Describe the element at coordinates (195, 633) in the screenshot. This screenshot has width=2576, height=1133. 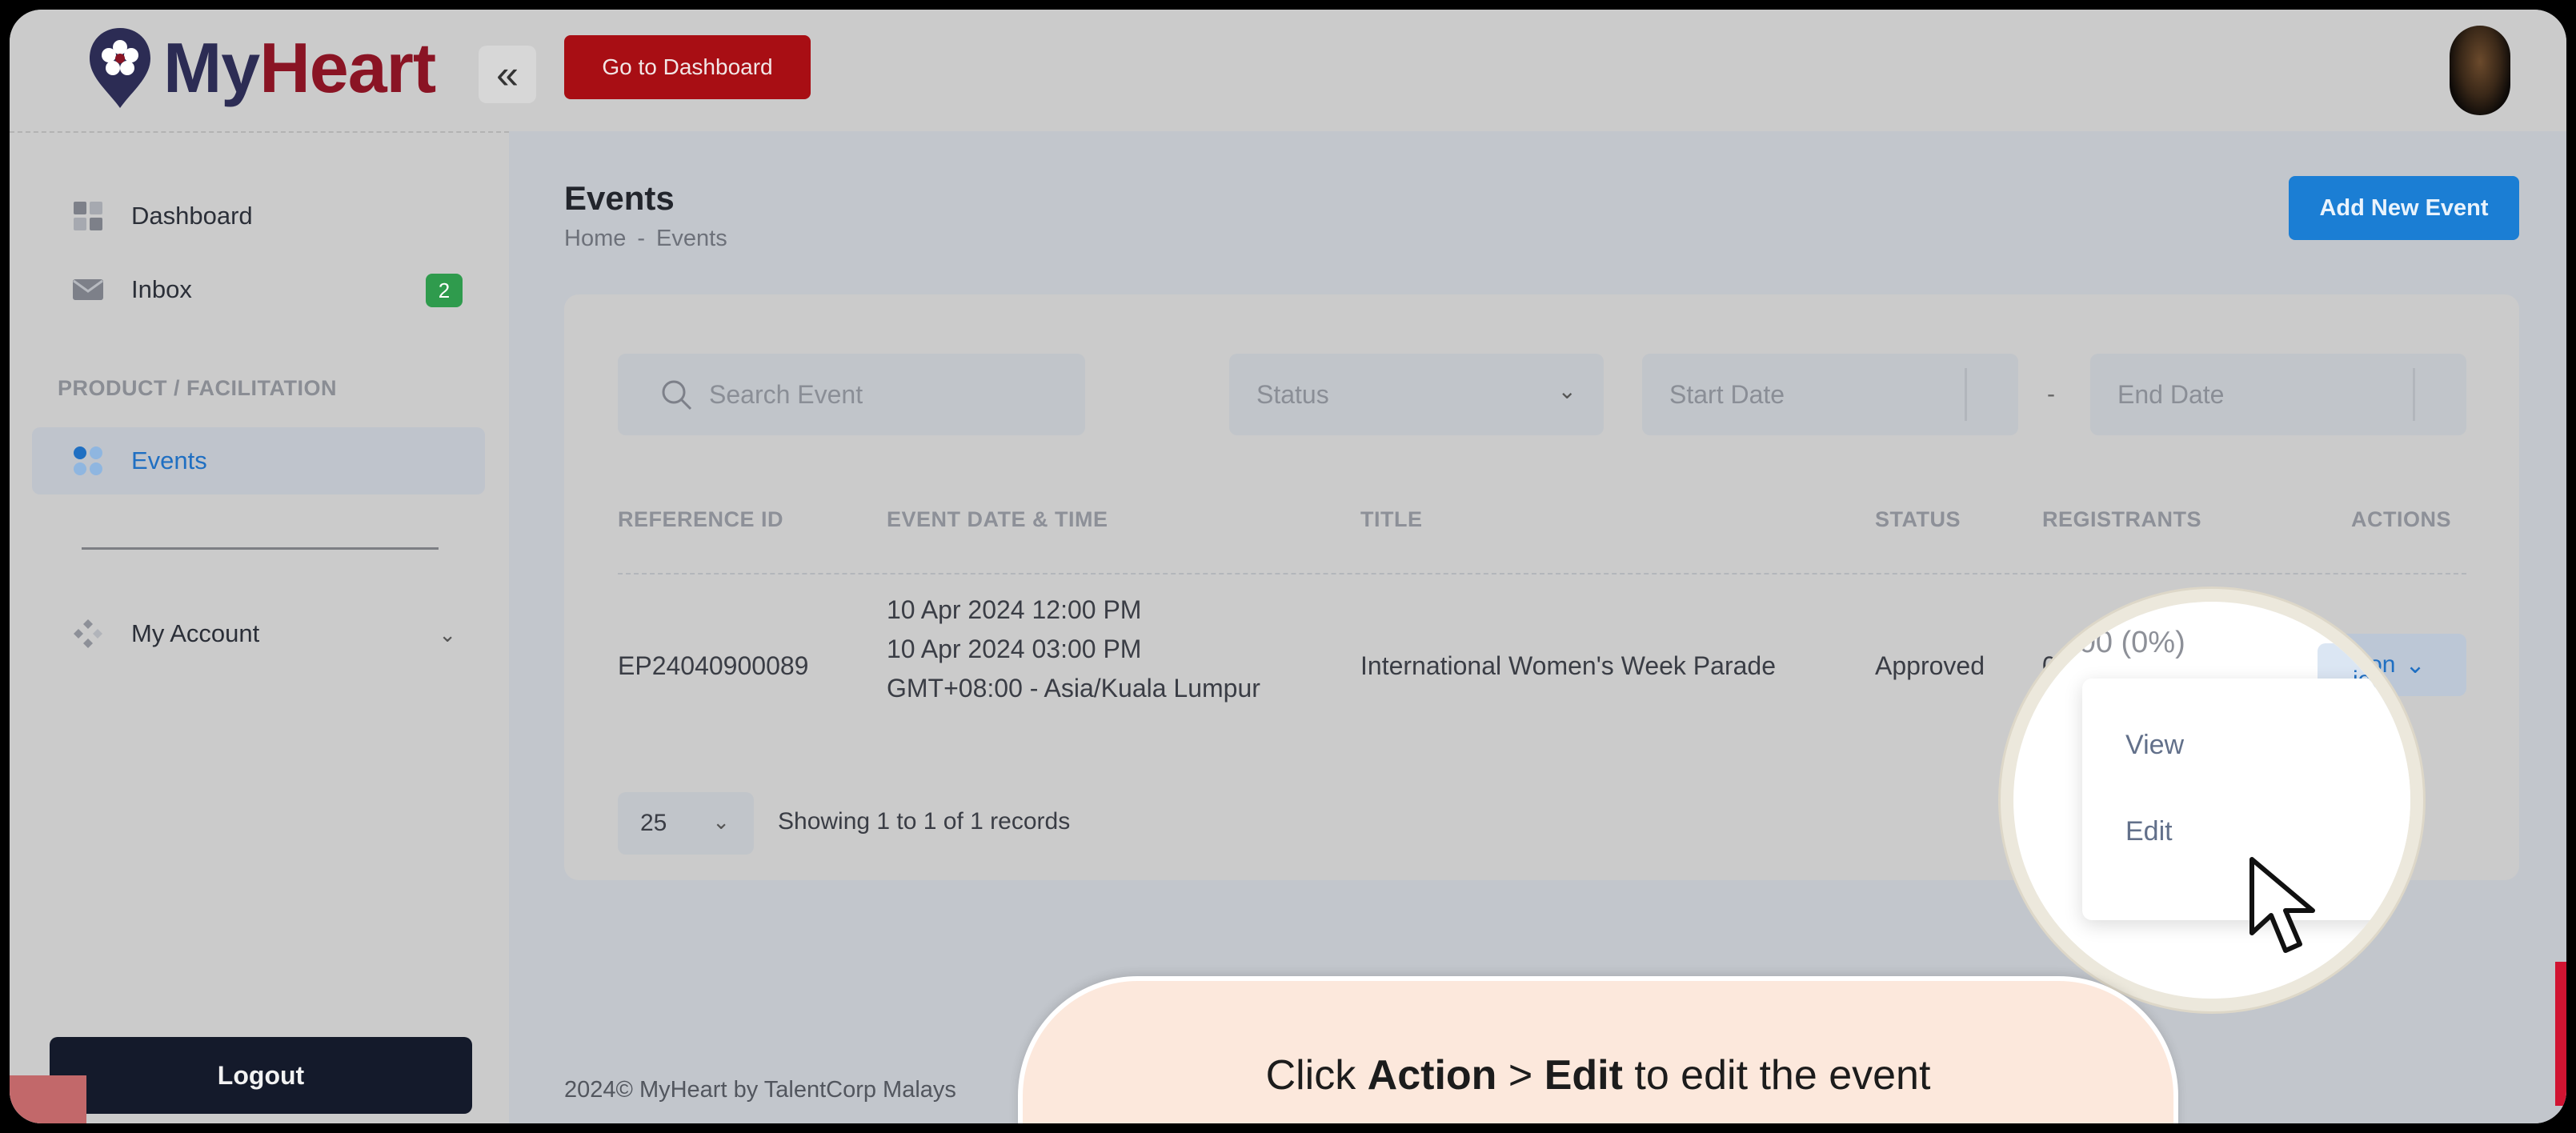
I see `sidebar-item-label: My Account` at that location.